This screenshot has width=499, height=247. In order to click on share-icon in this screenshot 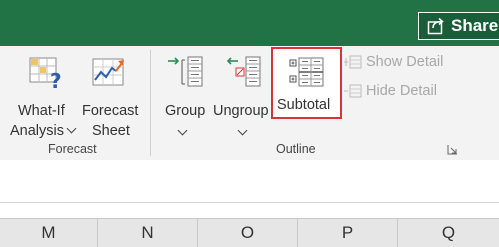, I will do `click(435, 26)`.